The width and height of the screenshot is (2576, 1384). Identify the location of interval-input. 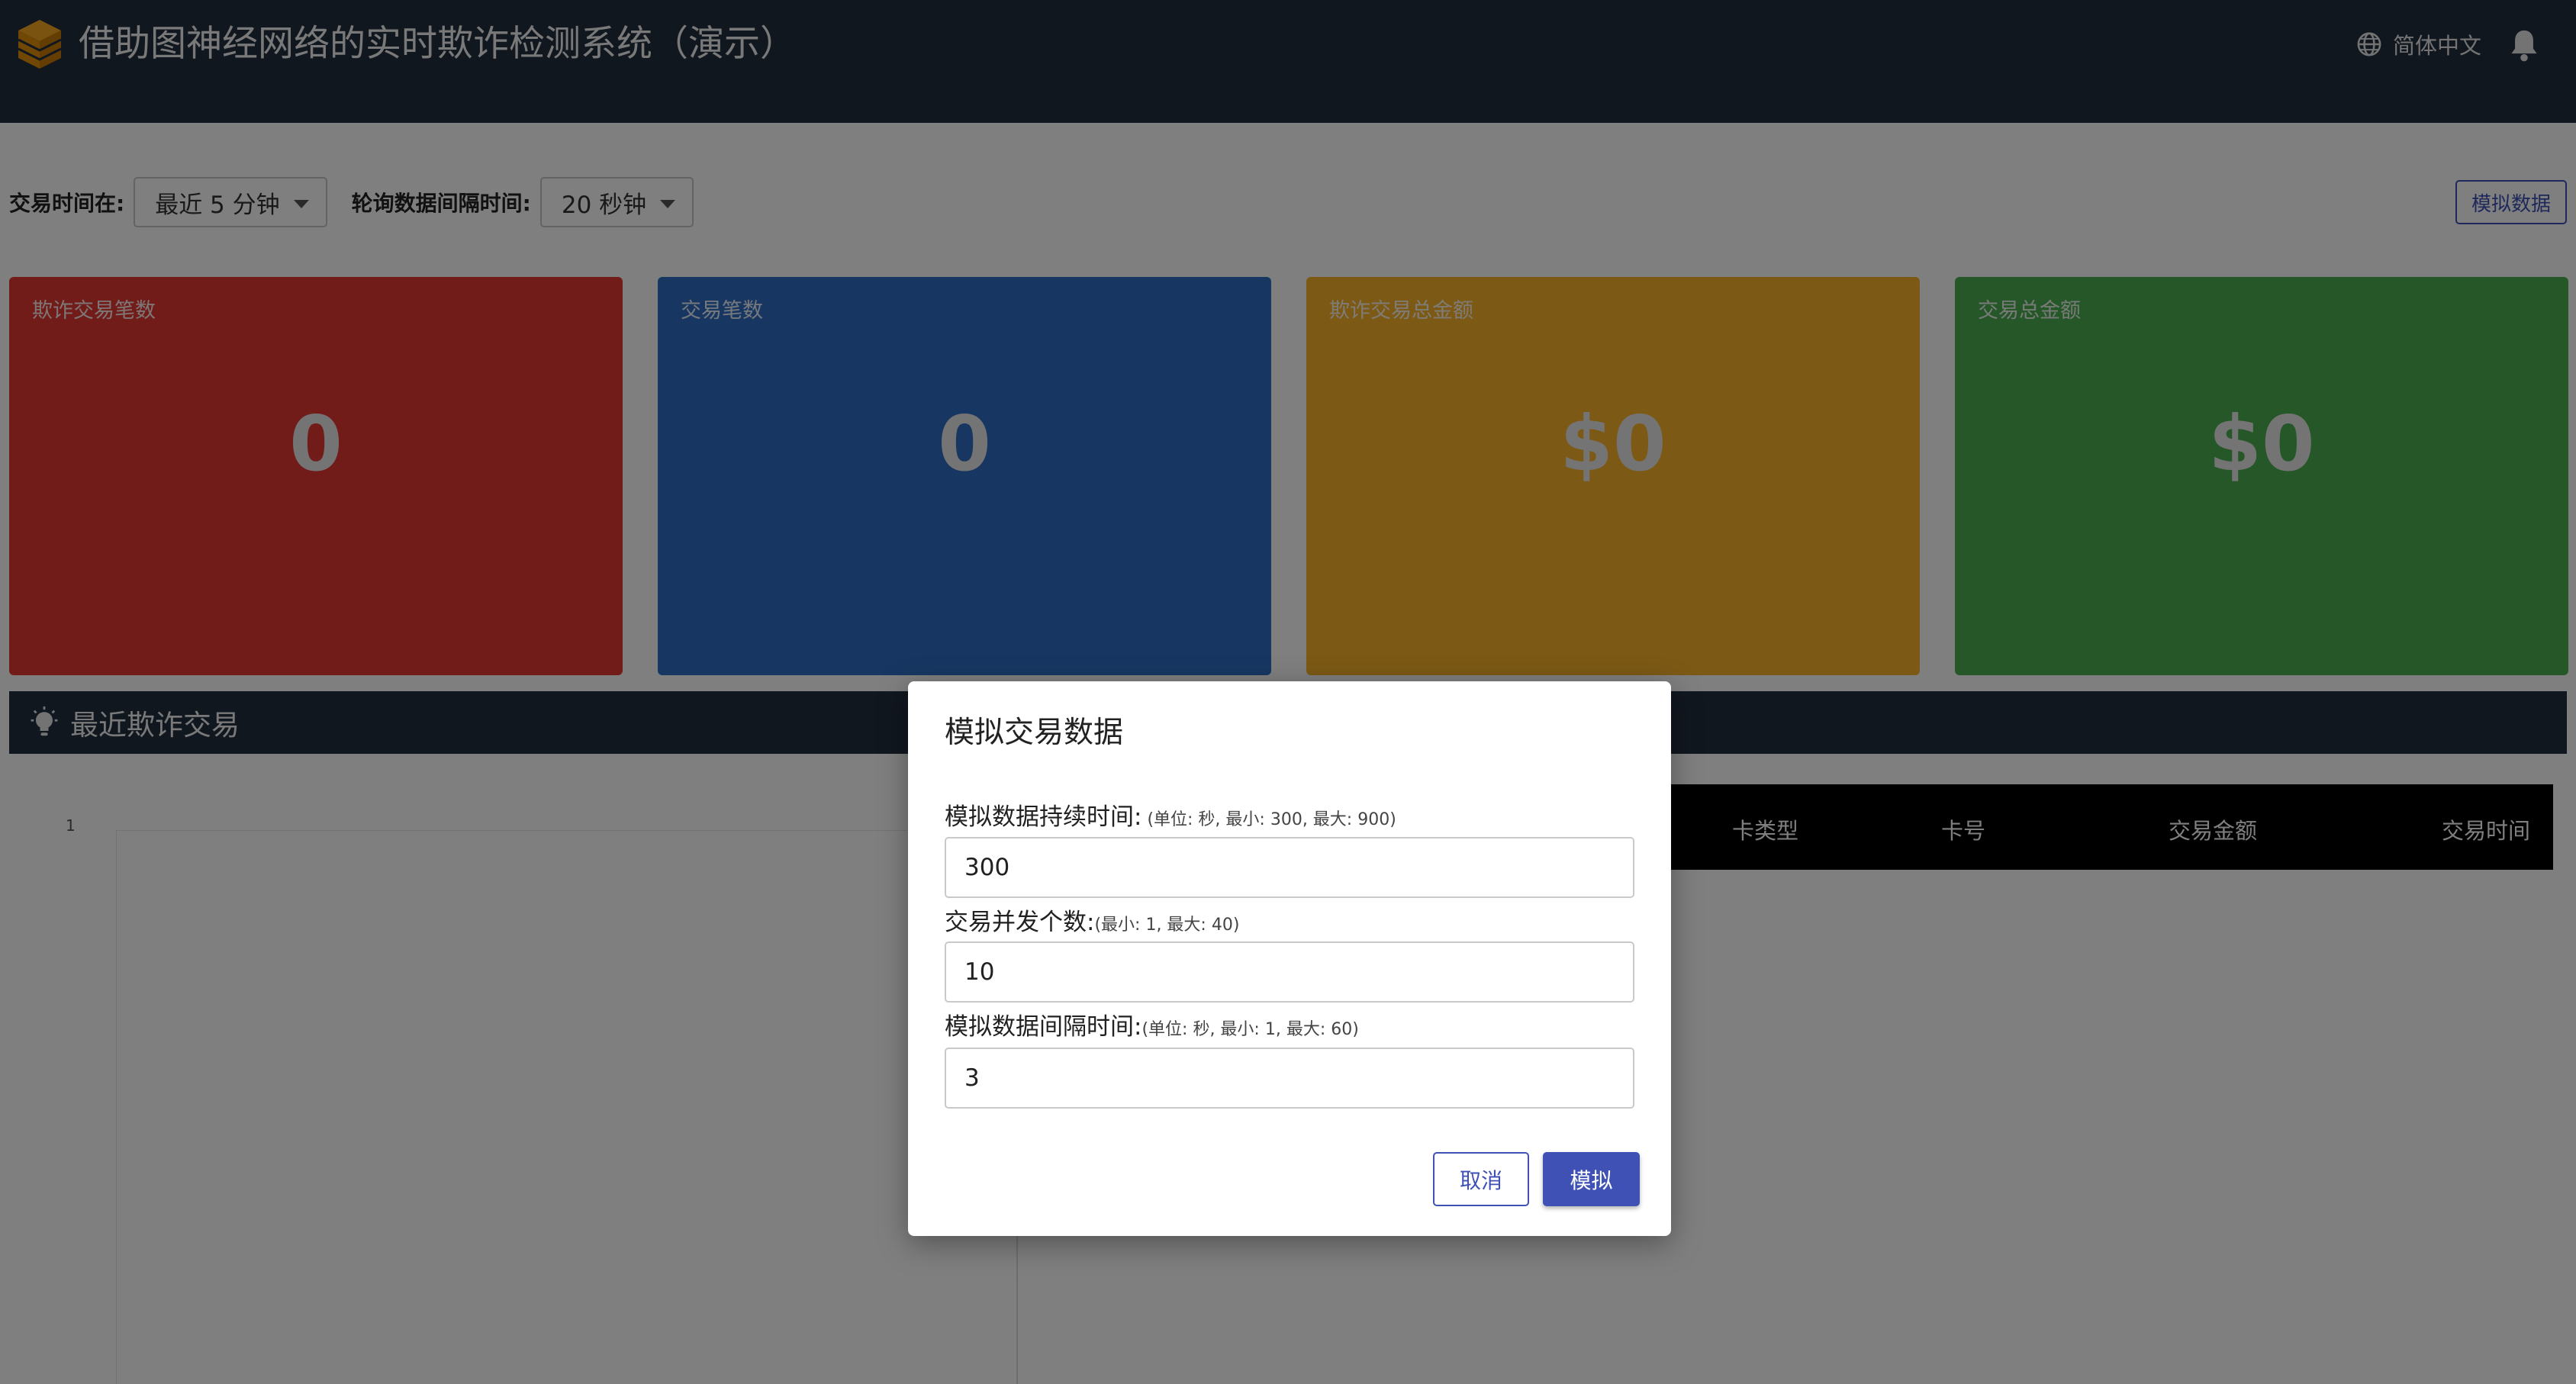
(1289, 1078).